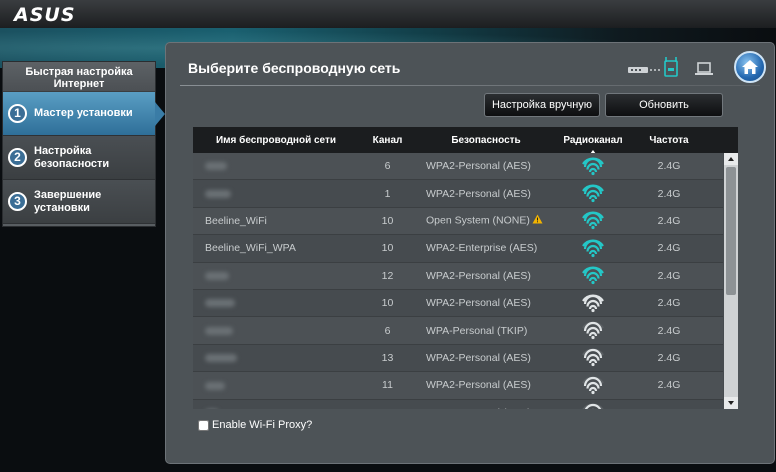 This screenshot has width=776, height=472. I want to click on laptop-icon, so click(704, 68).